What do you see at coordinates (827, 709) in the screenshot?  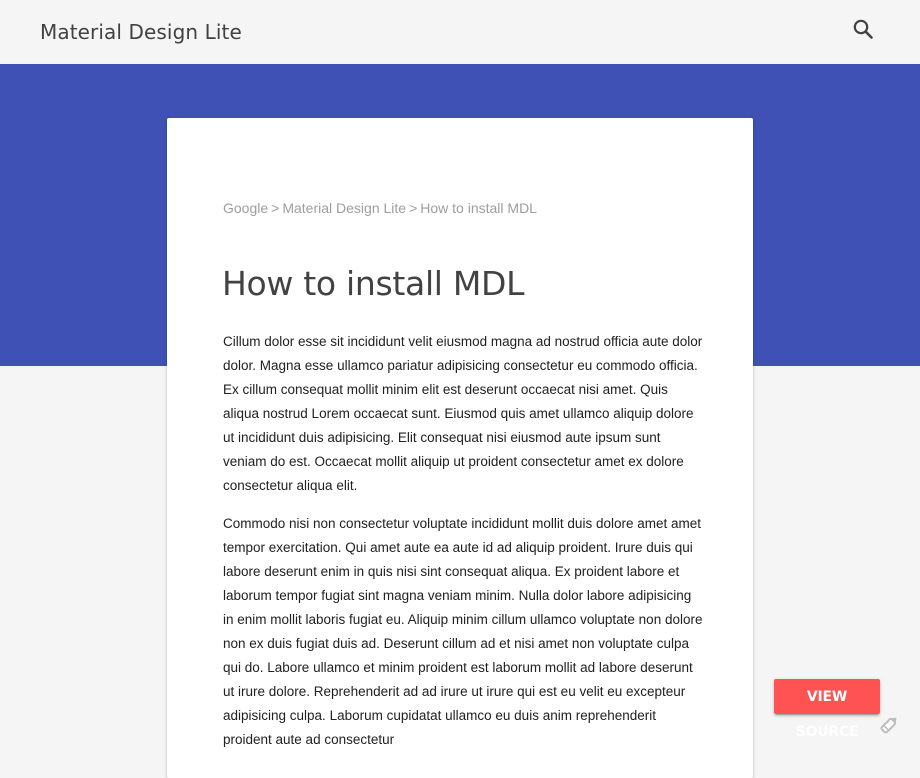 I see `view-source-button: VIEW SOURCE` at bounding box center [827, 709].